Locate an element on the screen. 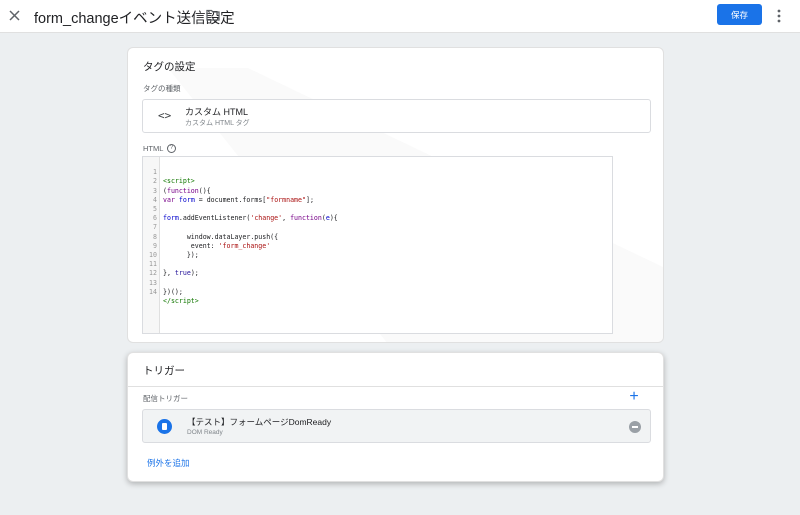 Image resolution: width=800 pixels, height=515 pixels. code-line: 9 }); is located at coordinates (171, 246).